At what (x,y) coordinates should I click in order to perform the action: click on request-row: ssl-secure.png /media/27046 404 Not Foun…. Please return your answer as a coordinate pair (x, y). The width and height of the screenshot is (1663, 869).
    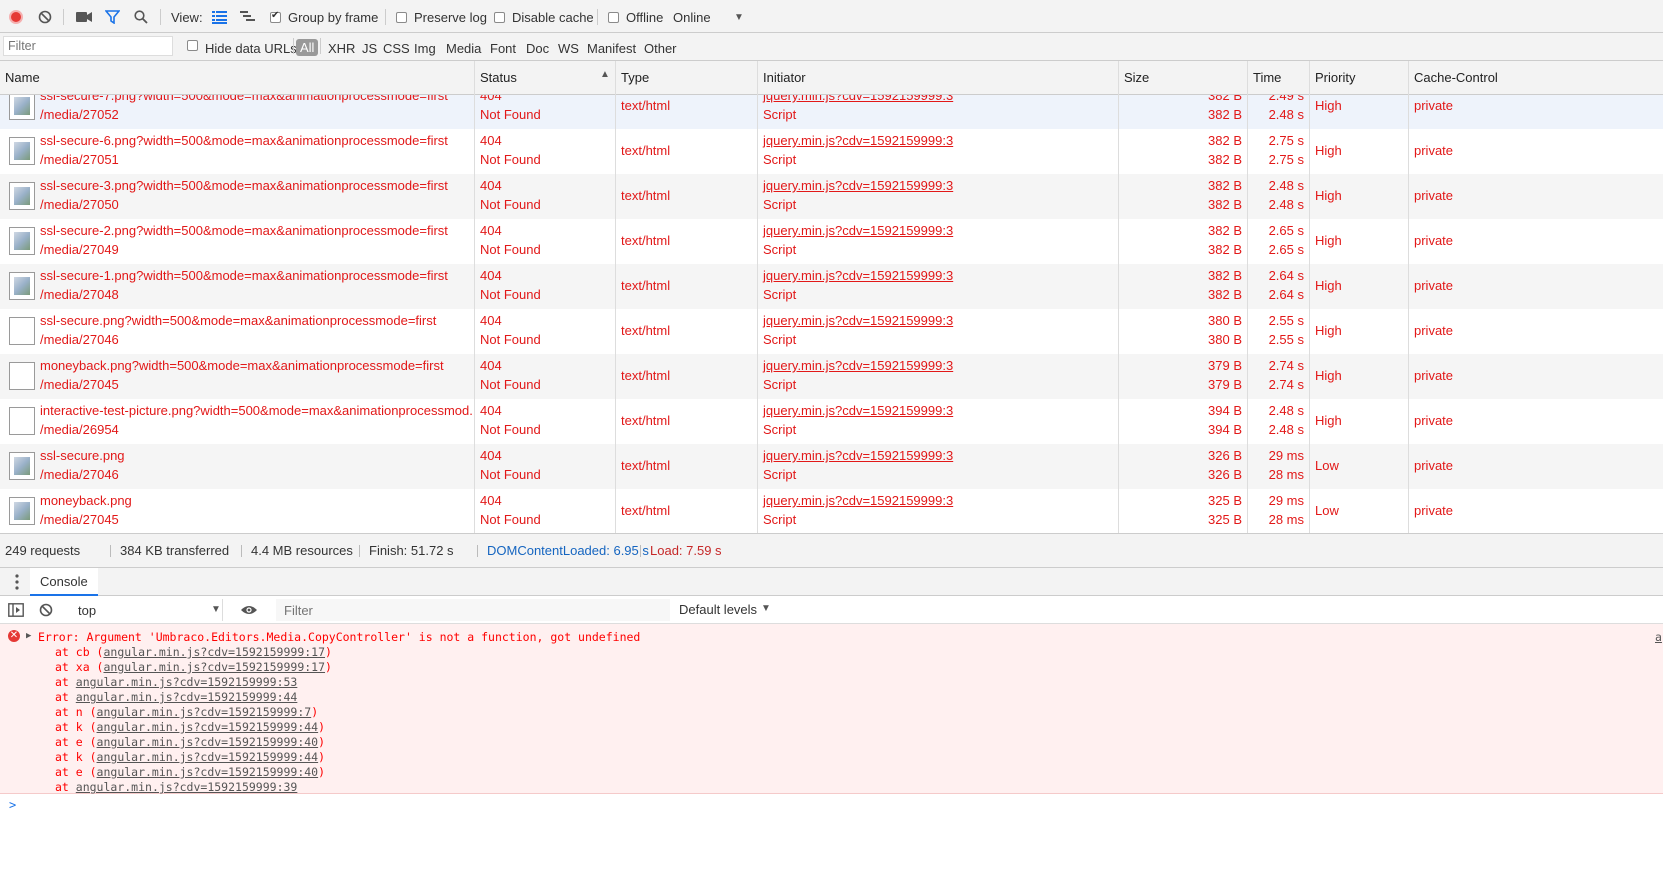
    Looking at the image, I should click on (831, 466).